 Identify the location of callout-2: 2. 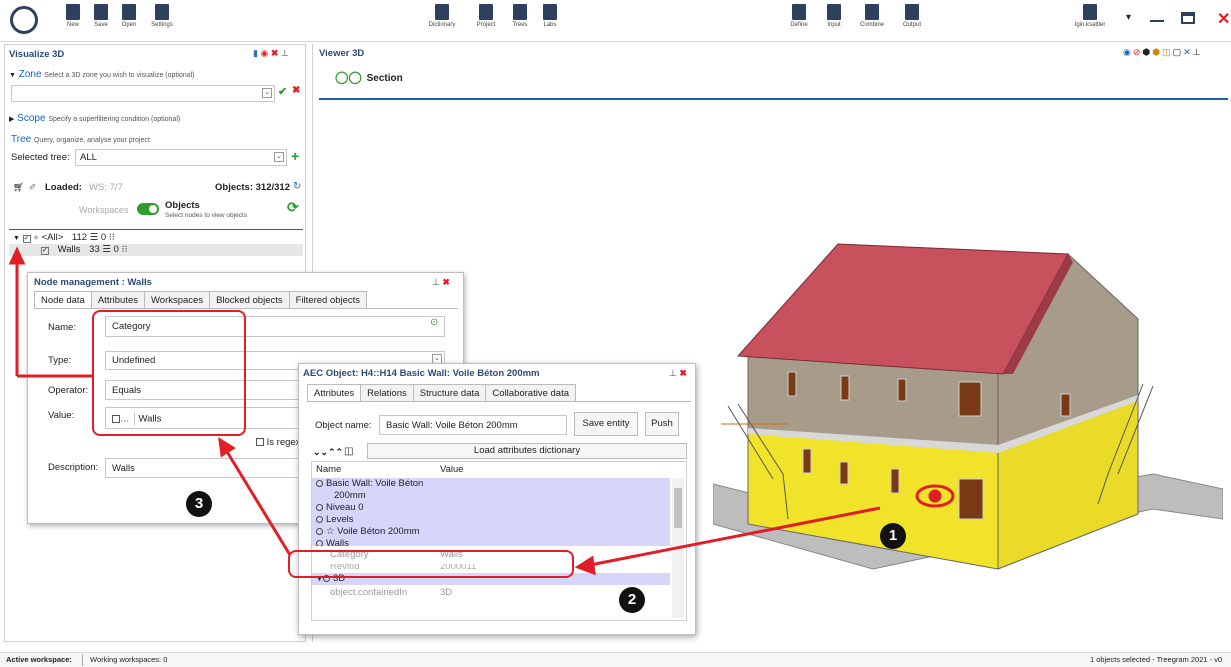
(632, 600).